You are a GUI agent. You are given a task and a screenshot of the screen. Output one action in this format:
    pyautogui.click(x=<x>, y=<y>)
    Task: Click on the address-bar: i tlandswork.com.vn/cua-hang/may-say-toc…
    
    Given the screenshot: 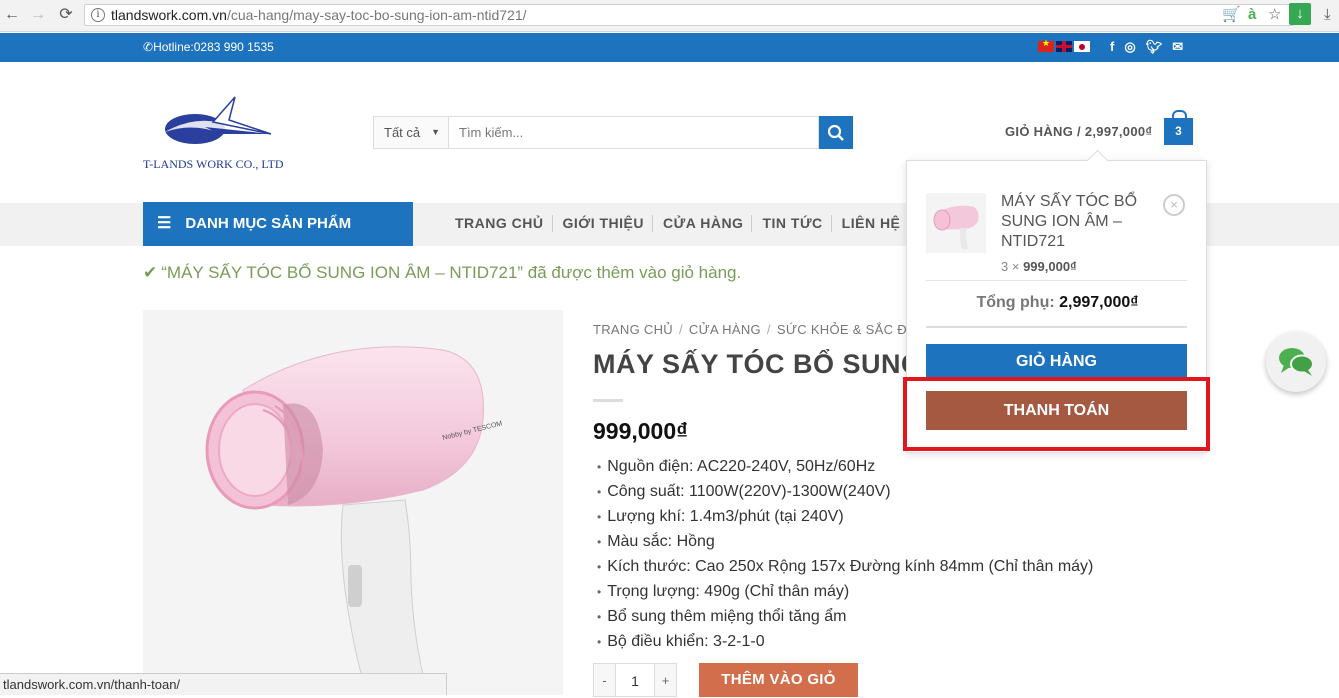 What is the action you would take?
    pyautogui.click(x=689, y=15)
    